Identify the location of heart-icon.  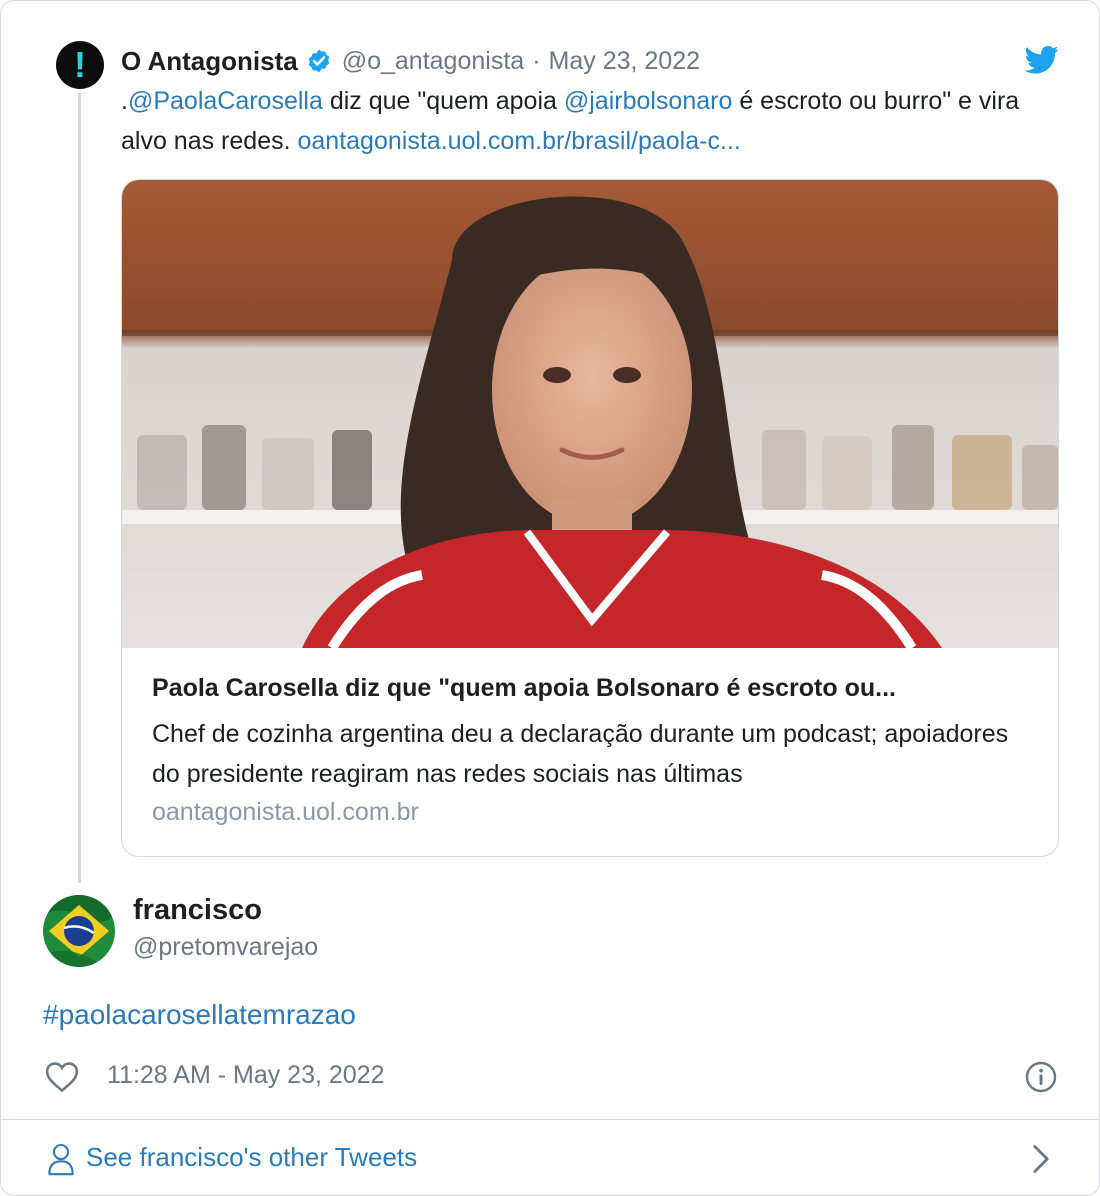
(62, 1077).